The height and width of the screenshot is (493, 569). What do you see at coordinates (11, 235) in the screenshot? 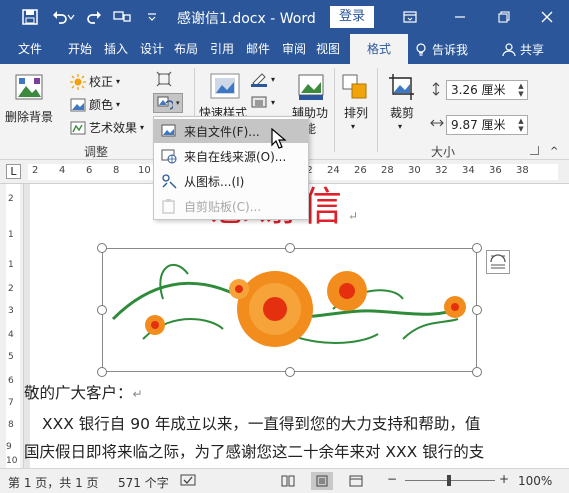
I see `ruler-number: 1` at bounding box center [11, 235].